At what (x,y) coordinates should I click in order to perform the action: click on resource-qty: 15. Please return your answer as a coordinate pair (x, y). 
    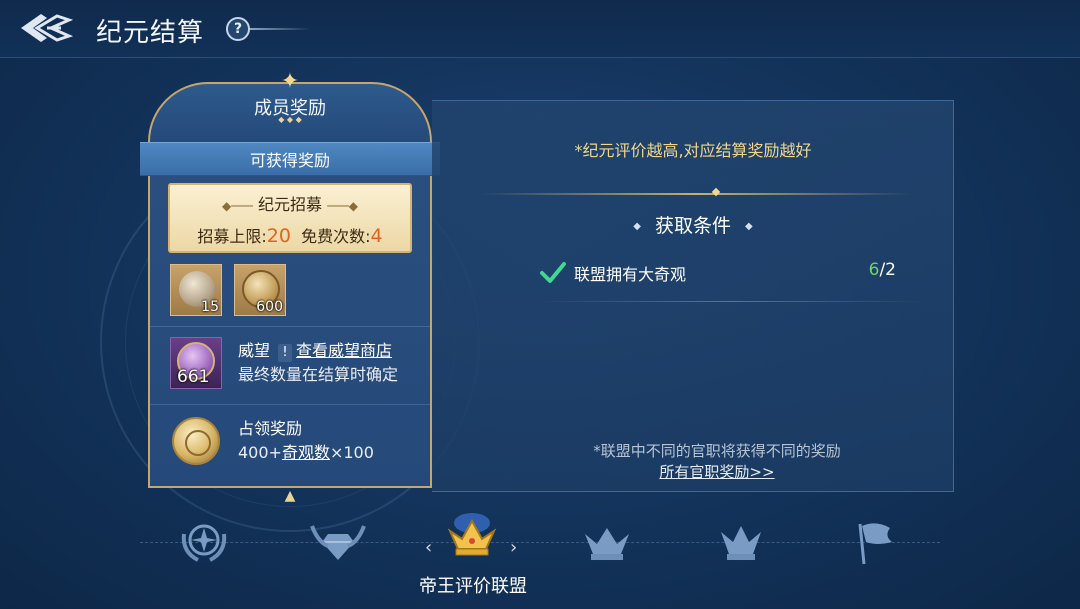
    Looking at the image, I should click on (210, 307).